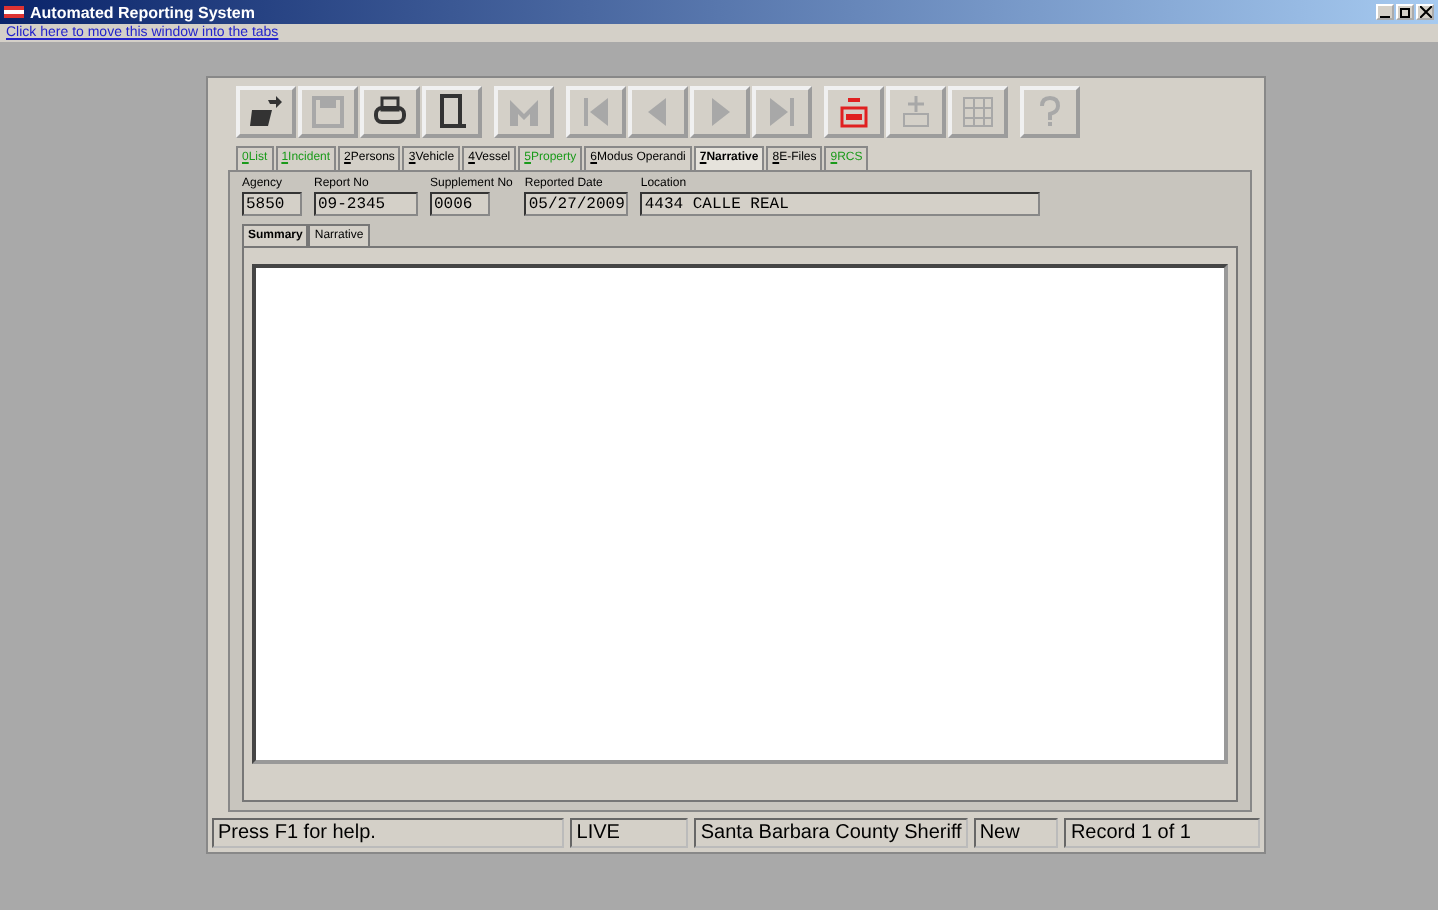  I want to click on delete-icon, so click(854, 112).